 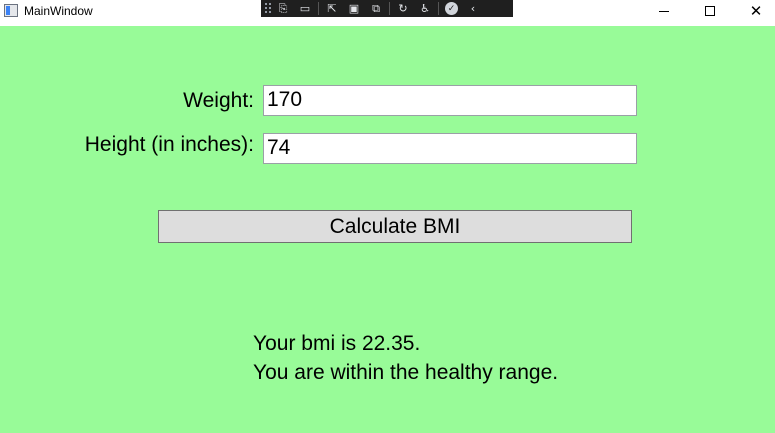 What do you see at coordinates (450, 100) in the screenshot?
I see `weight-input: 170` at bounding box center [450, 100].